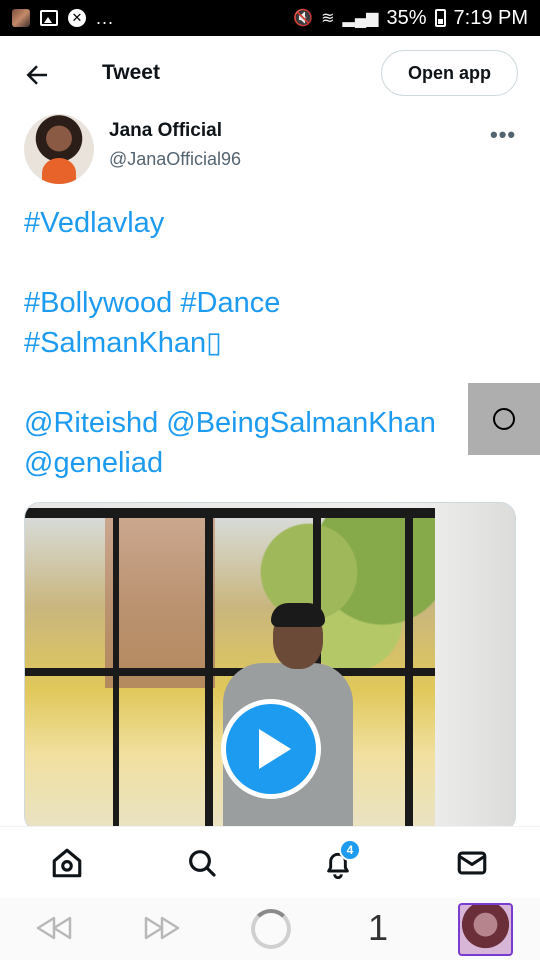 This screenshot has height=960, width=540. Describe the element at coordinates (303, 18) in the screenshot. I see `mute-icon: 🔇` at that location.